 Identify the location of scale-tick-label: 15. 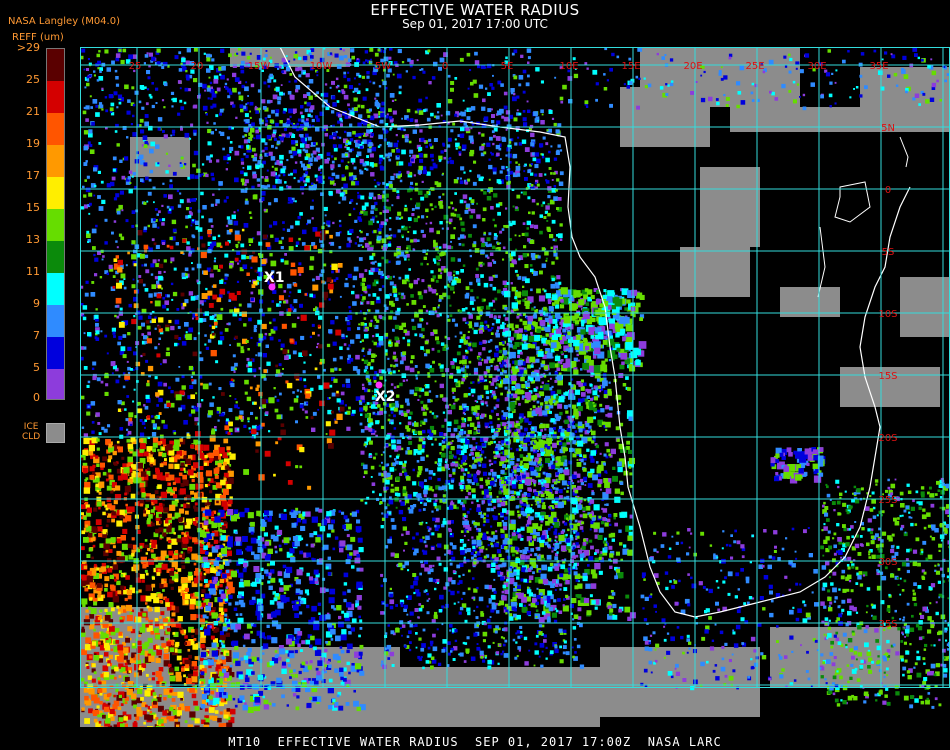
(33, 207).